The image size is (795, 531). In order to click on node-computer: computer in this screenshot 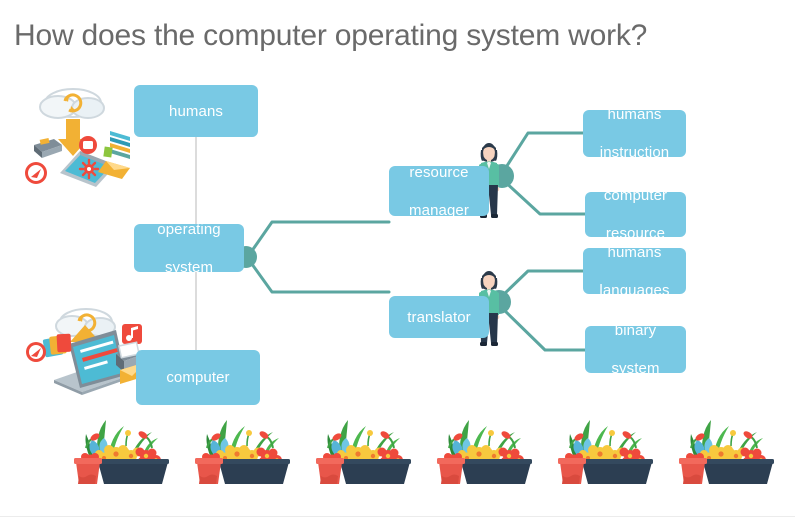, I will do `click(198, 377)`.